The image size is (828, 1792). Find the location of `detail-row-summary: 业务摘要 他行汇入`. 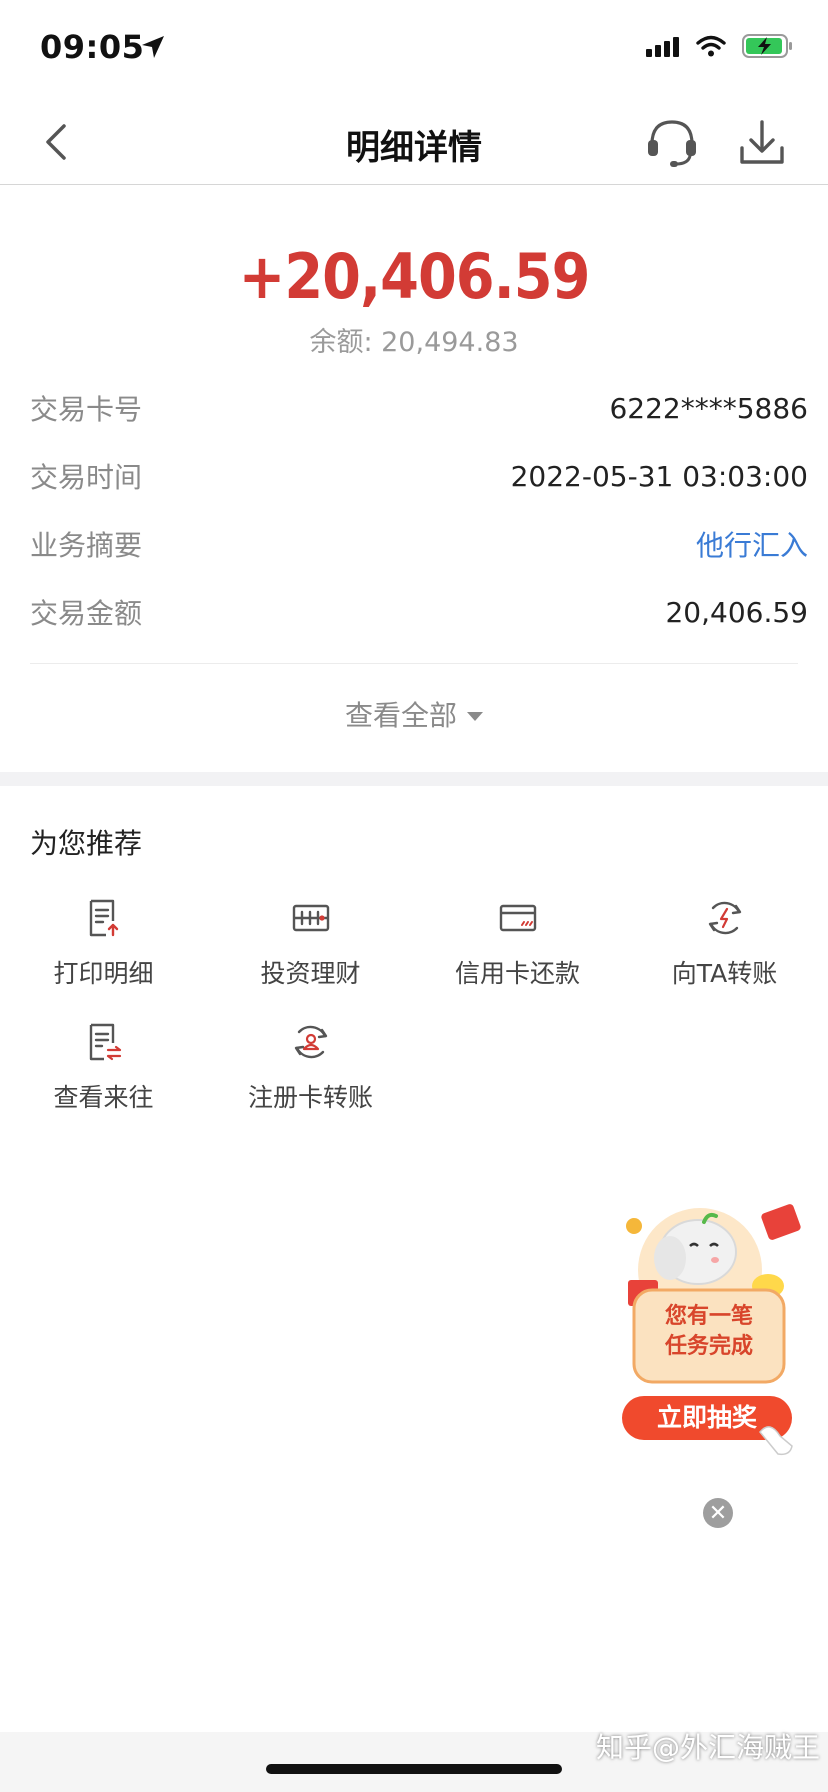

detail-row-summary: 业务摘要 他行汇入 is located at coordinates (419, 544).